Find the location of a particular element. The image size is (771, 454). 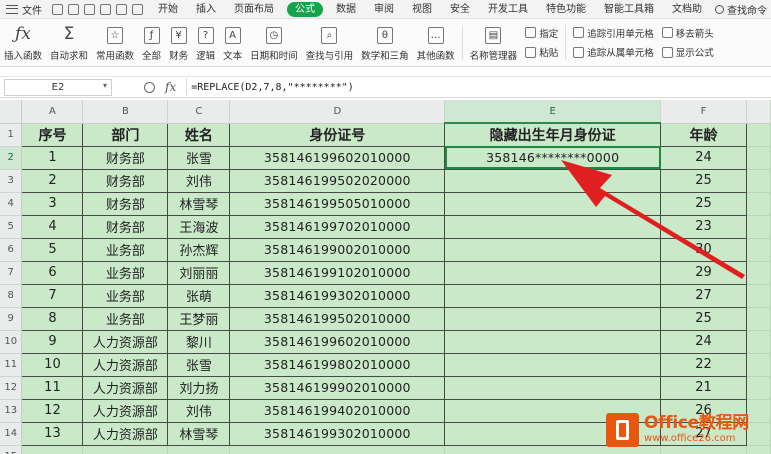

column-header-b: B is located at coordinates (125, 112).